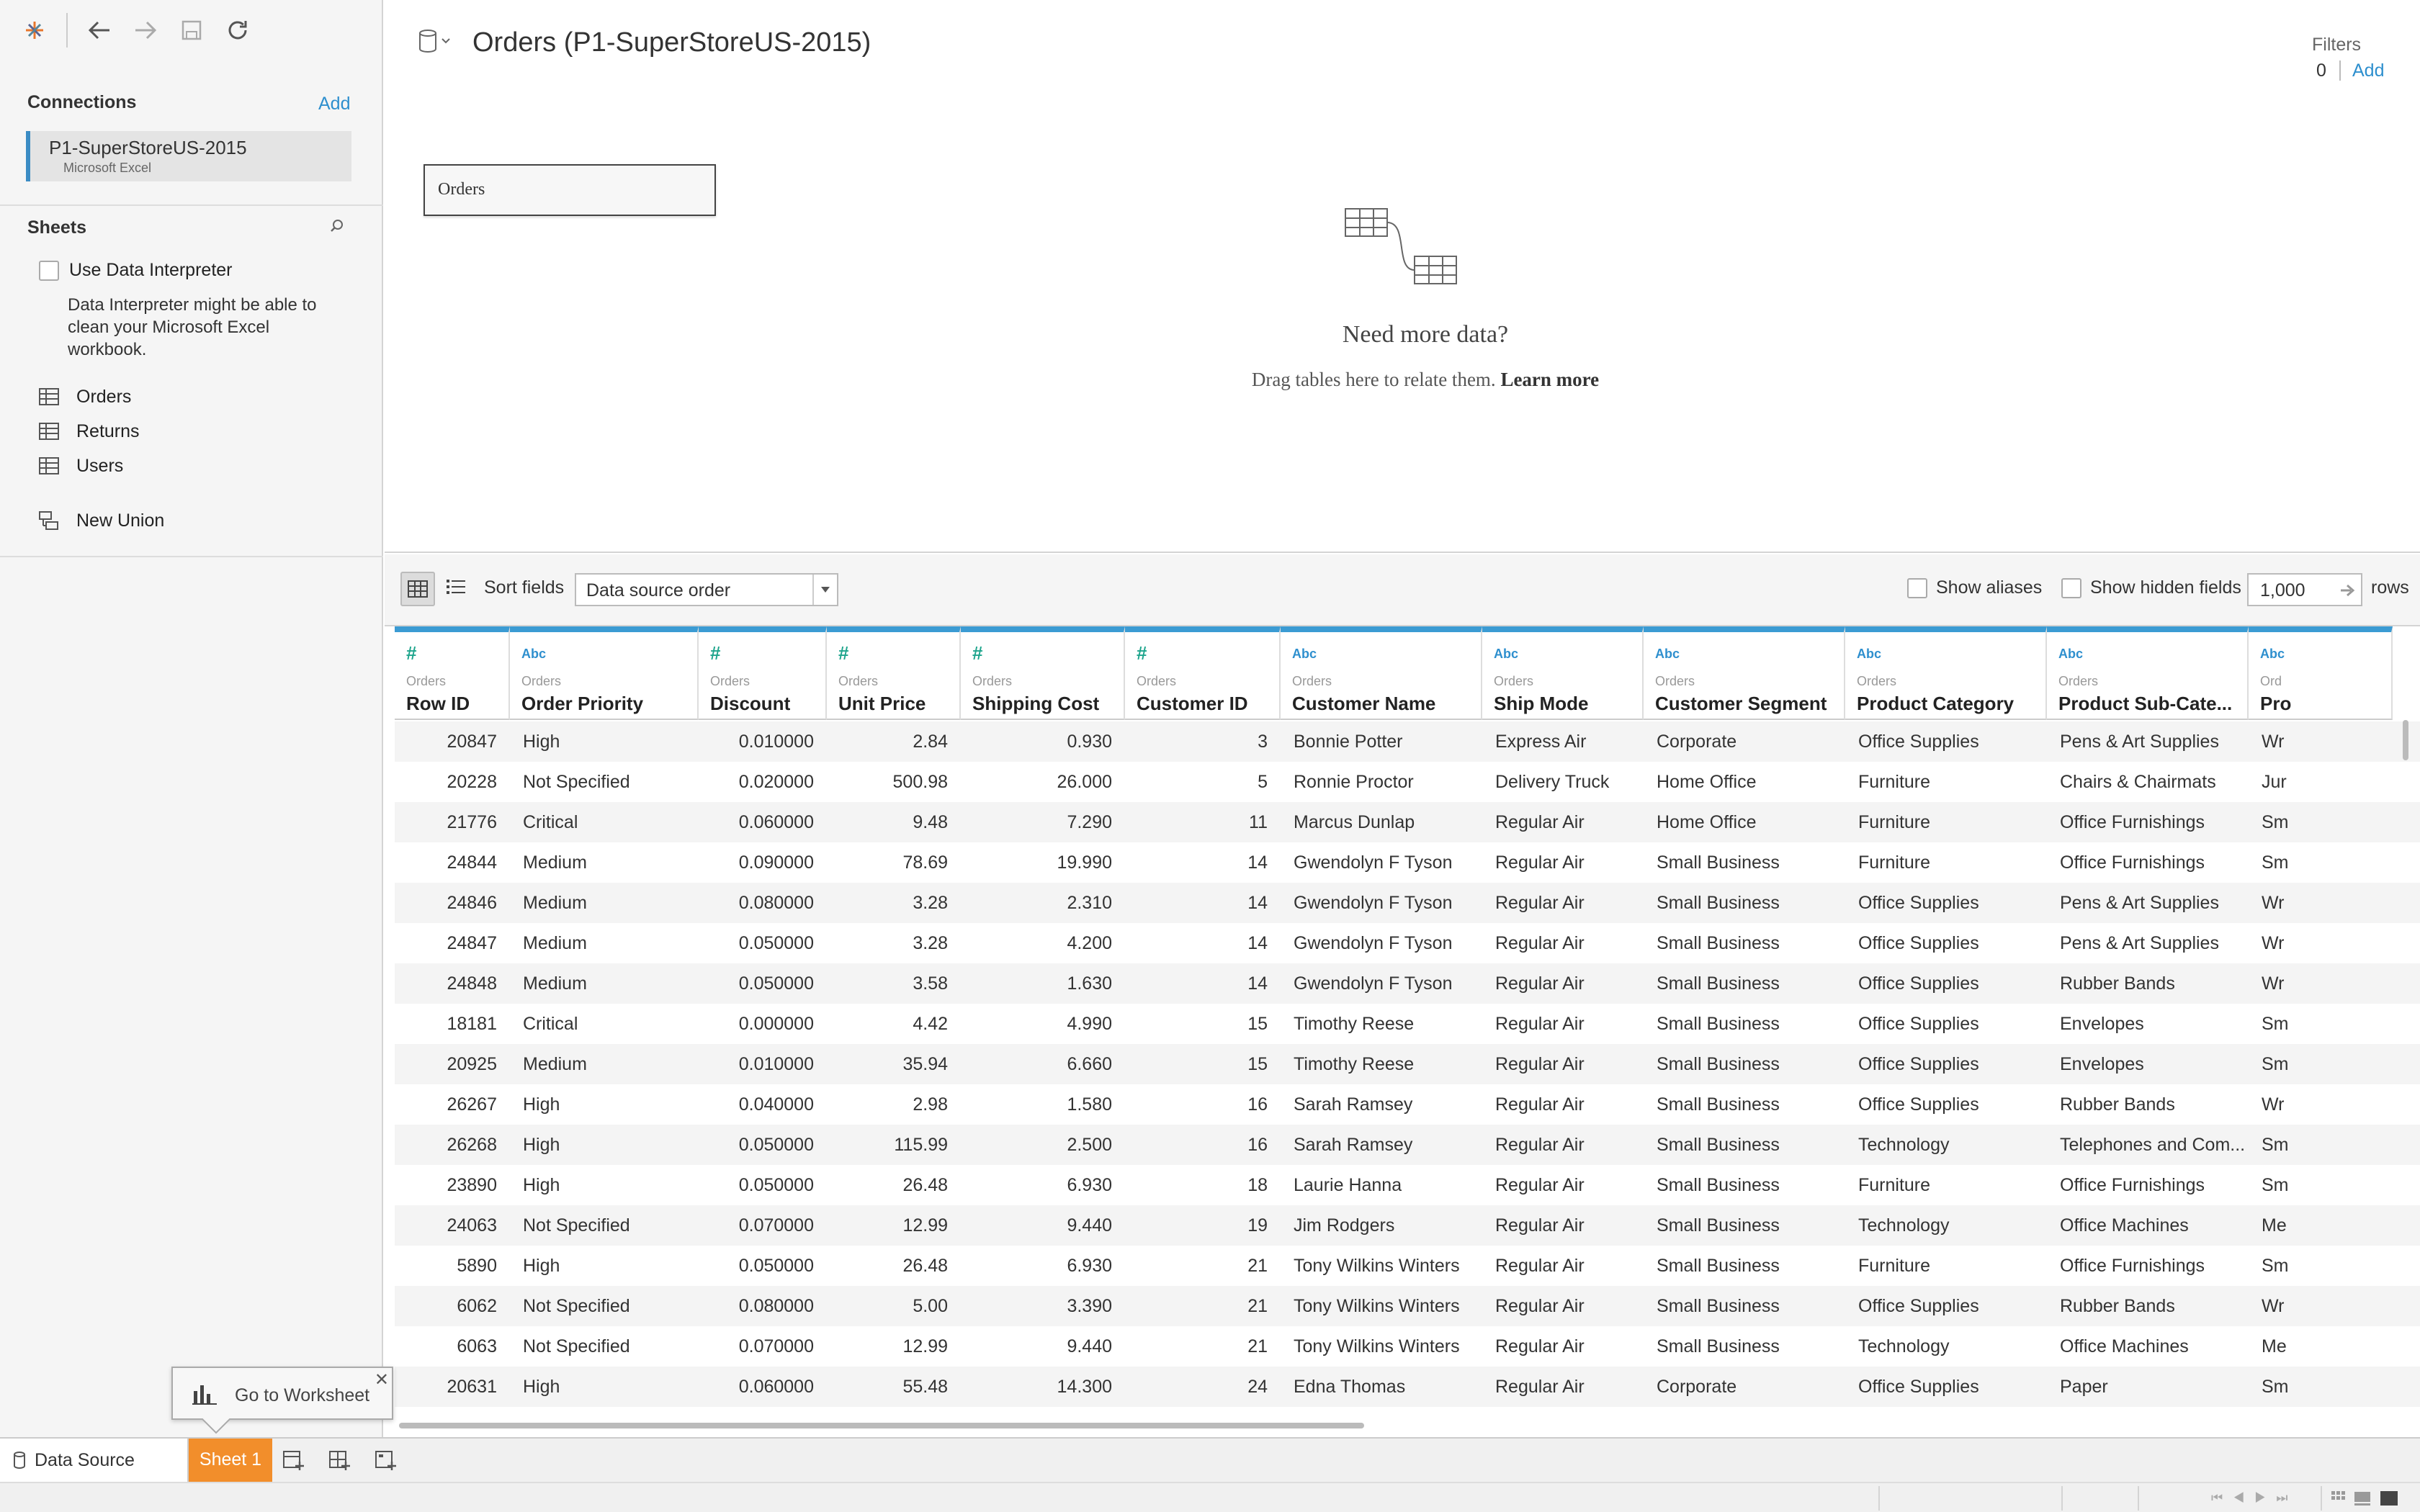  What do you see at coordinates (763, 673) in the screenshot?
I see `column-header: # Orders Discount` at bounding box center [763, 673].